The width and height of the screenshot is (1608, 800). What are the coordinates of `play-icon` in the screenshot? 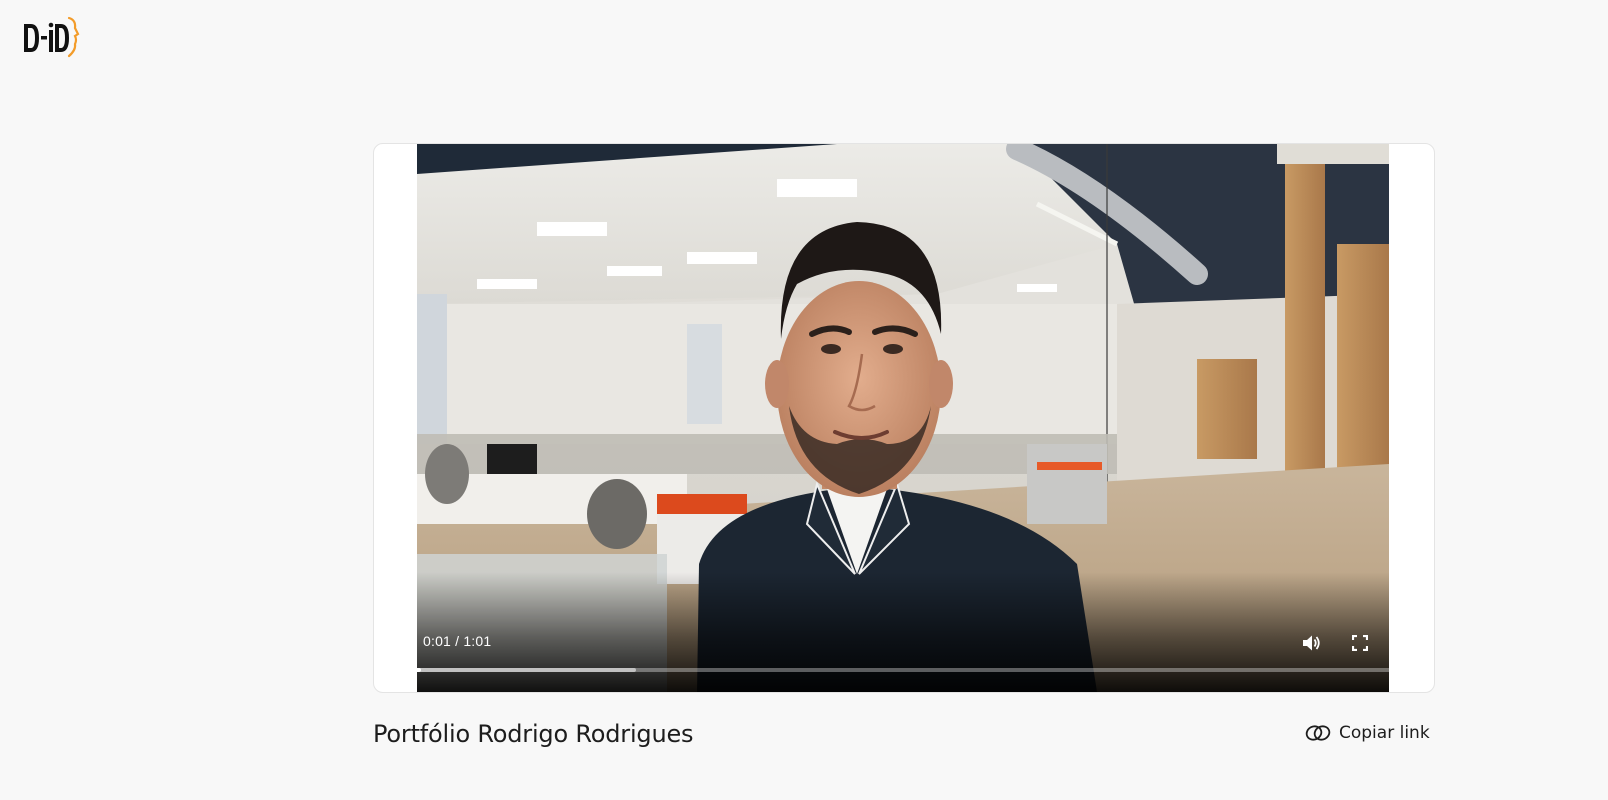 It's located at (401, 643).